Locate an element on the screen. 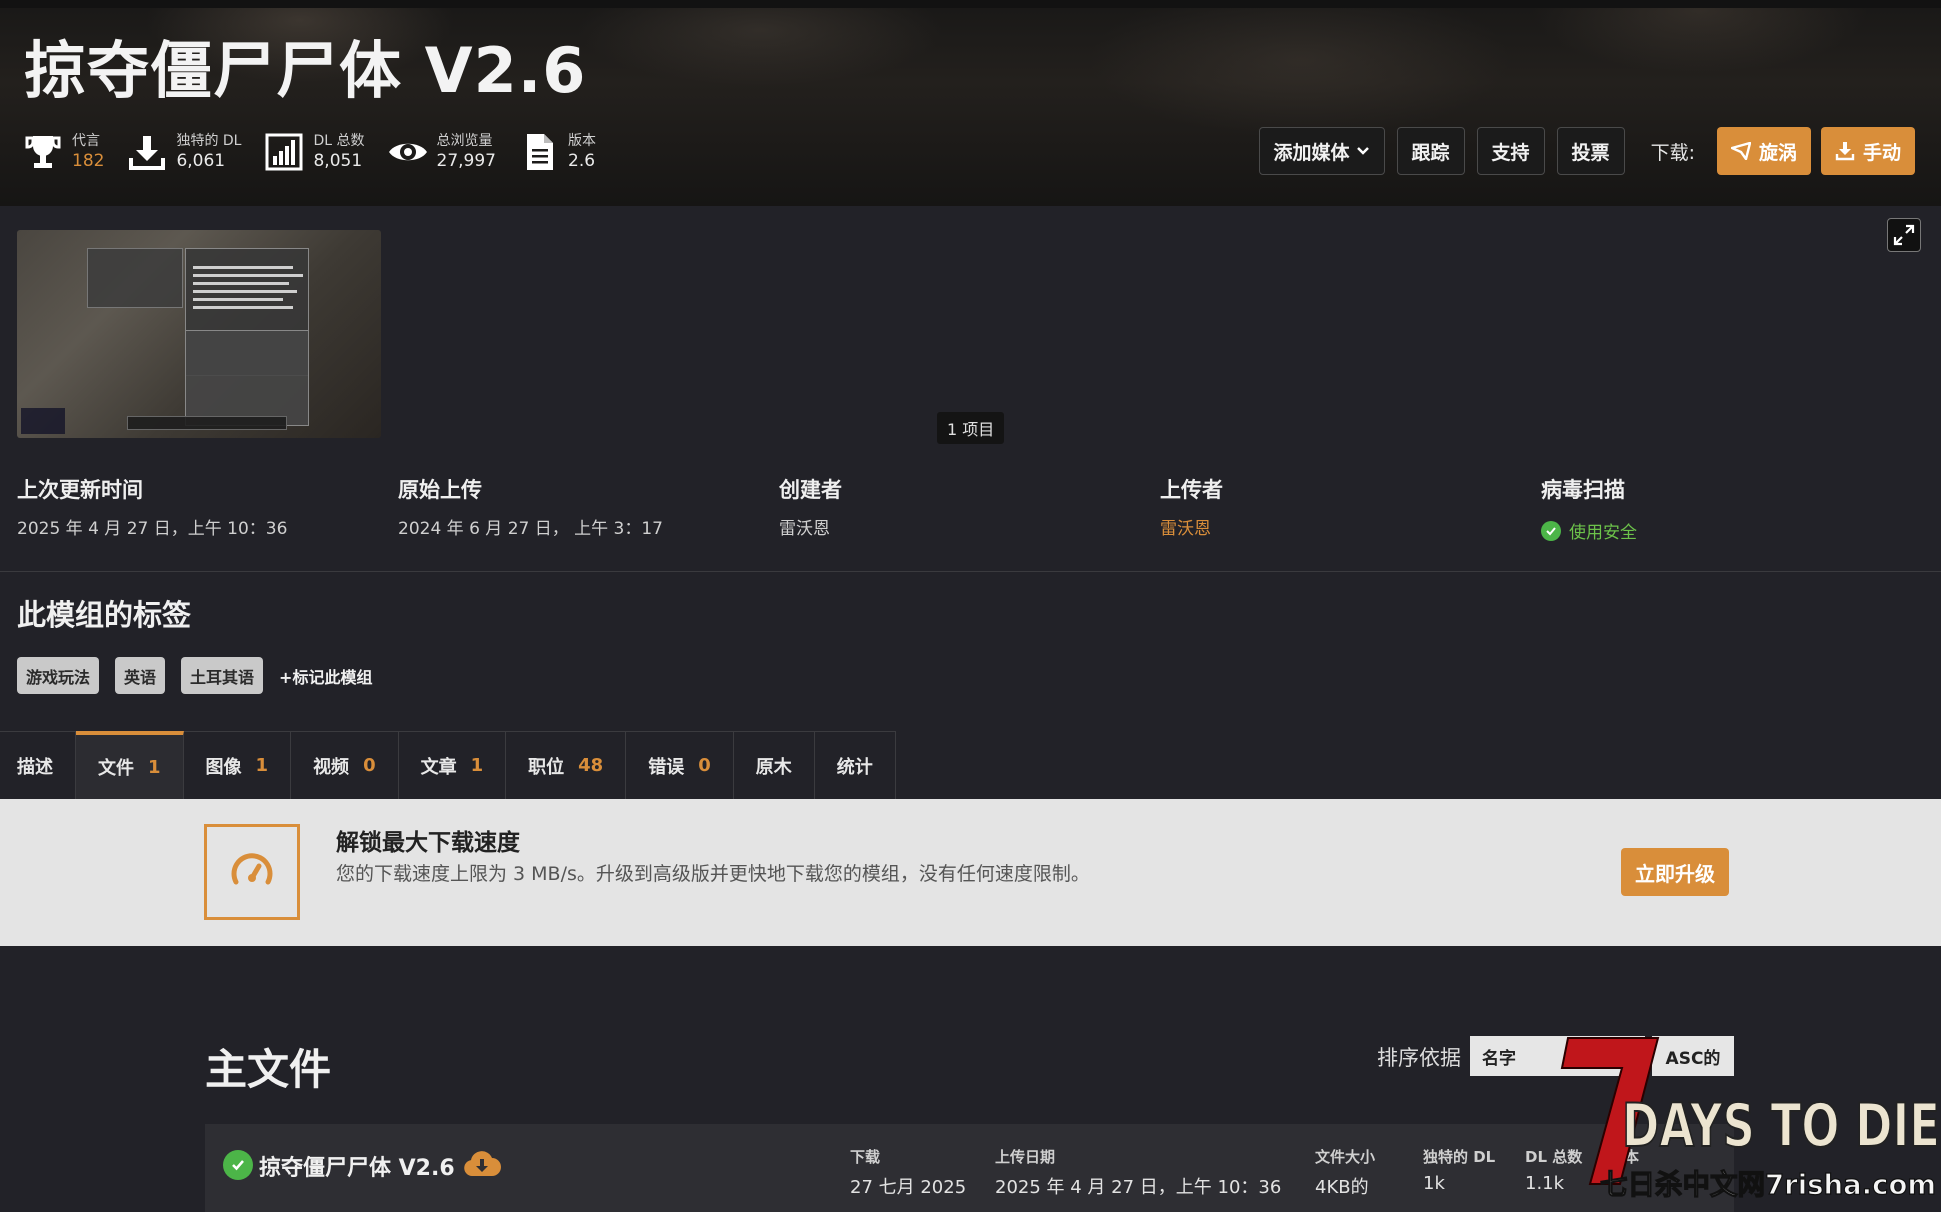 The height and width of the screenshot is (1212, 1941). tab-articles: 文章 1 is located at coordinates (452, 765).